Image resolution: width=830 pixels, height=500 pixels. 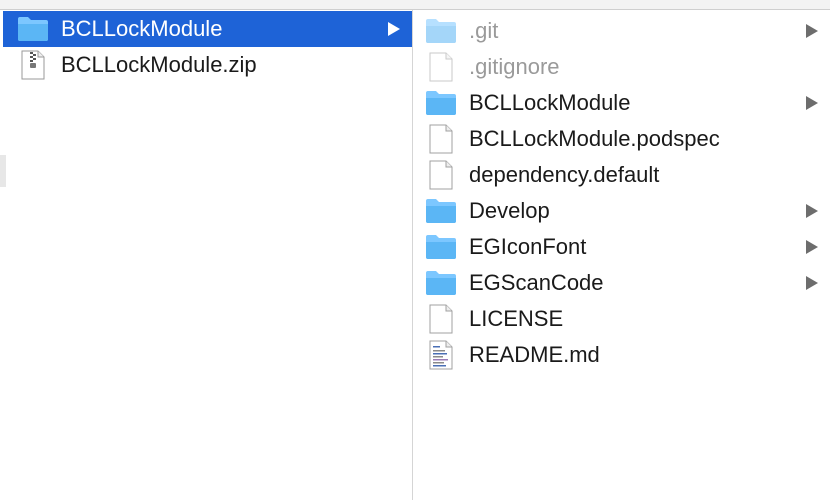 I want to click on row-label: BCLLockModule.podspec, so click(x=594, y=138).